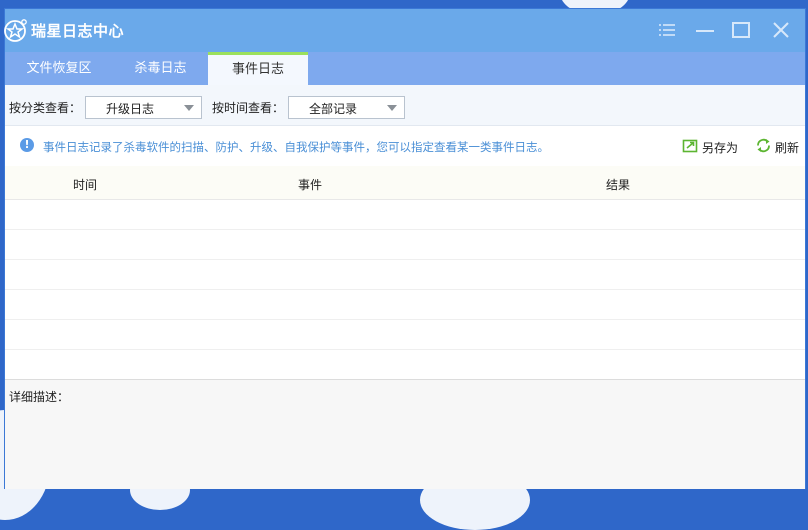 The height and width of the screenshot is (530, 808). I want to click on menu-button, so click(667, 30).